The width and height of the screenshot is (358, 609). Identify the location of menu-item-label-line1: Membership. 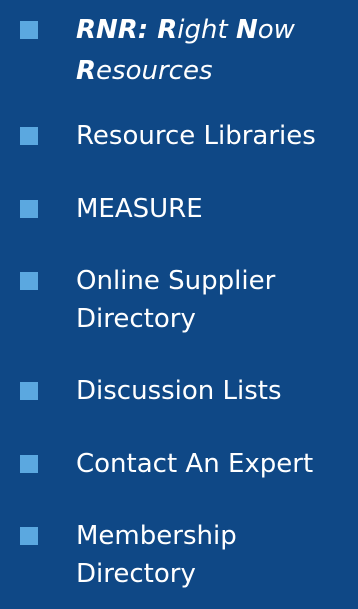
(156, 536).